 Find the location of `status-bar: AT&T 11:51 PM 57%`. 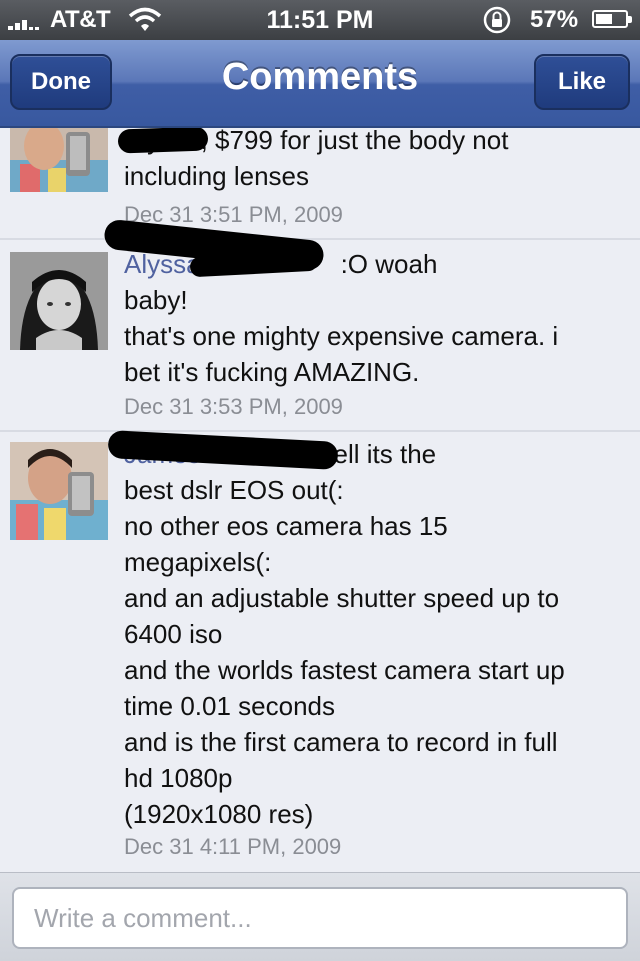

status-bar: AT&T 11:51 PM 57% is located at coordinates (320, 20).